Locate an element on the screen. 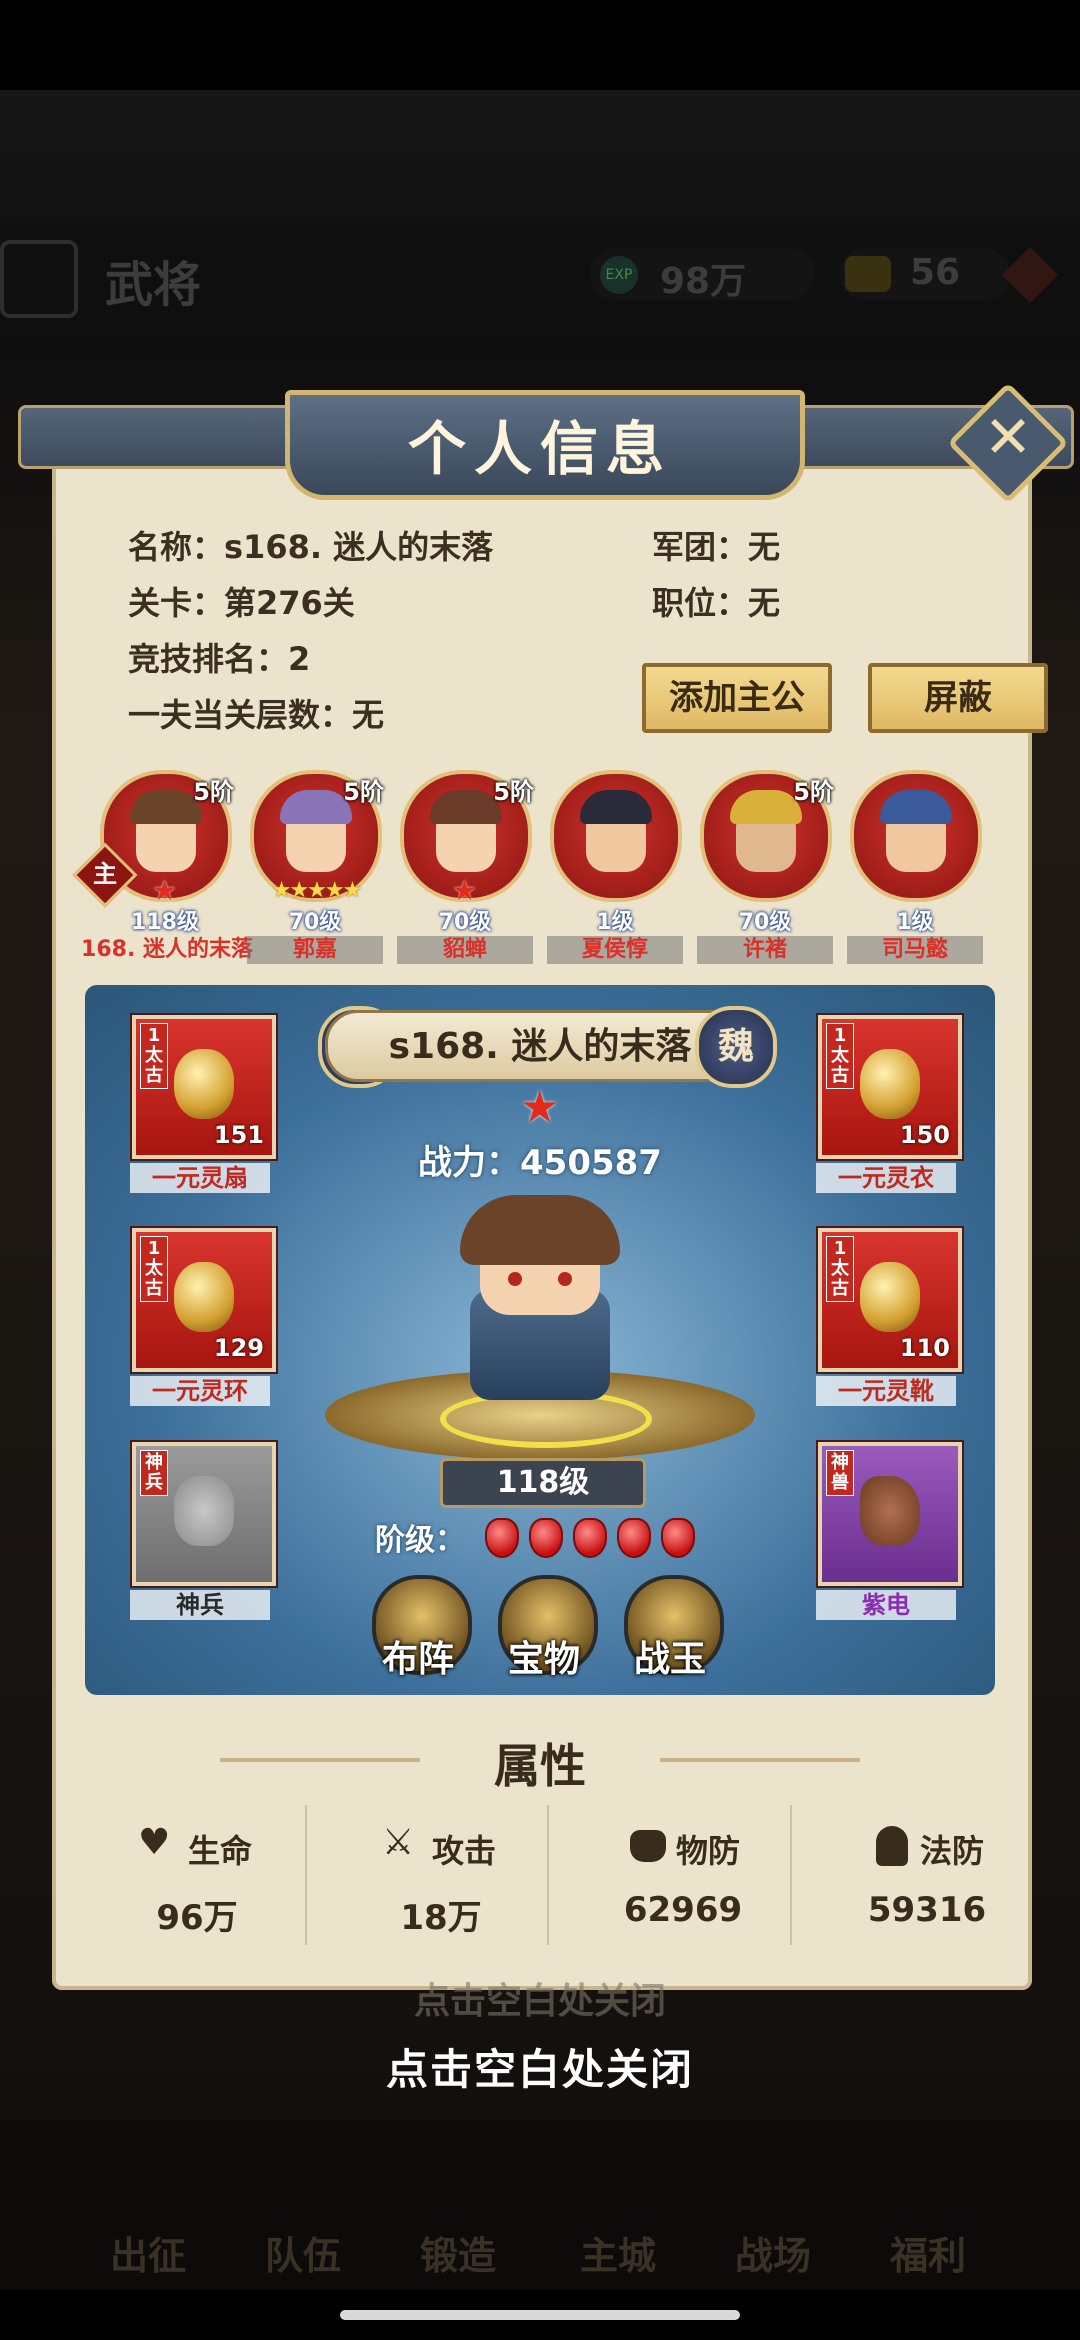 The image size is (1080, 2340). player-name: 名称：s168. 迷人的末落 is located at coordinates (311, 547).